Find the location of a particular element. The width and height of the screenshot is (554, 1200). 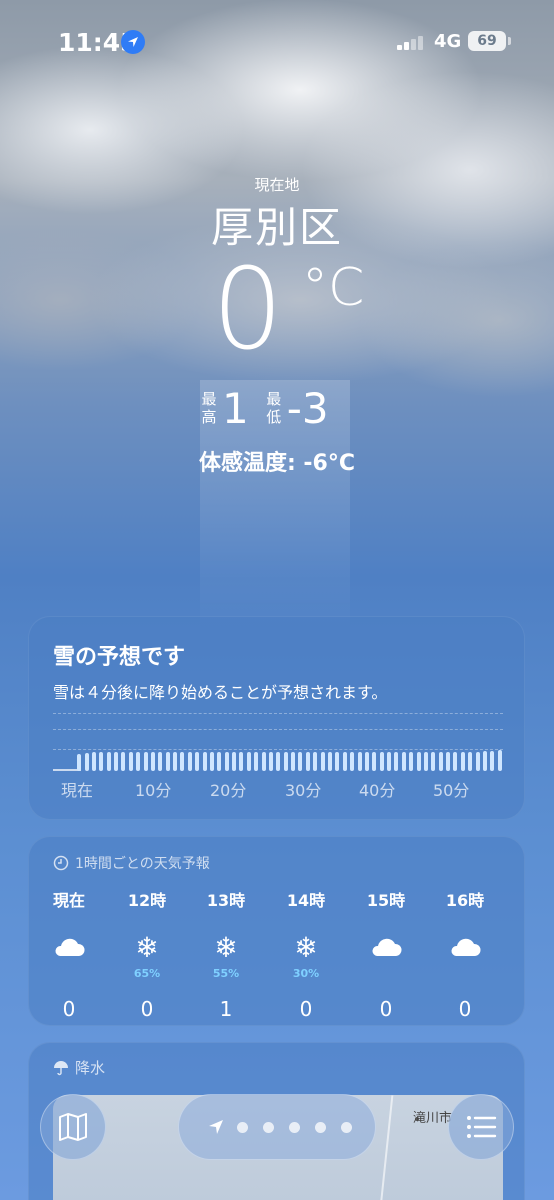

temperature-unit: °C is located at coordinates (333, 288).